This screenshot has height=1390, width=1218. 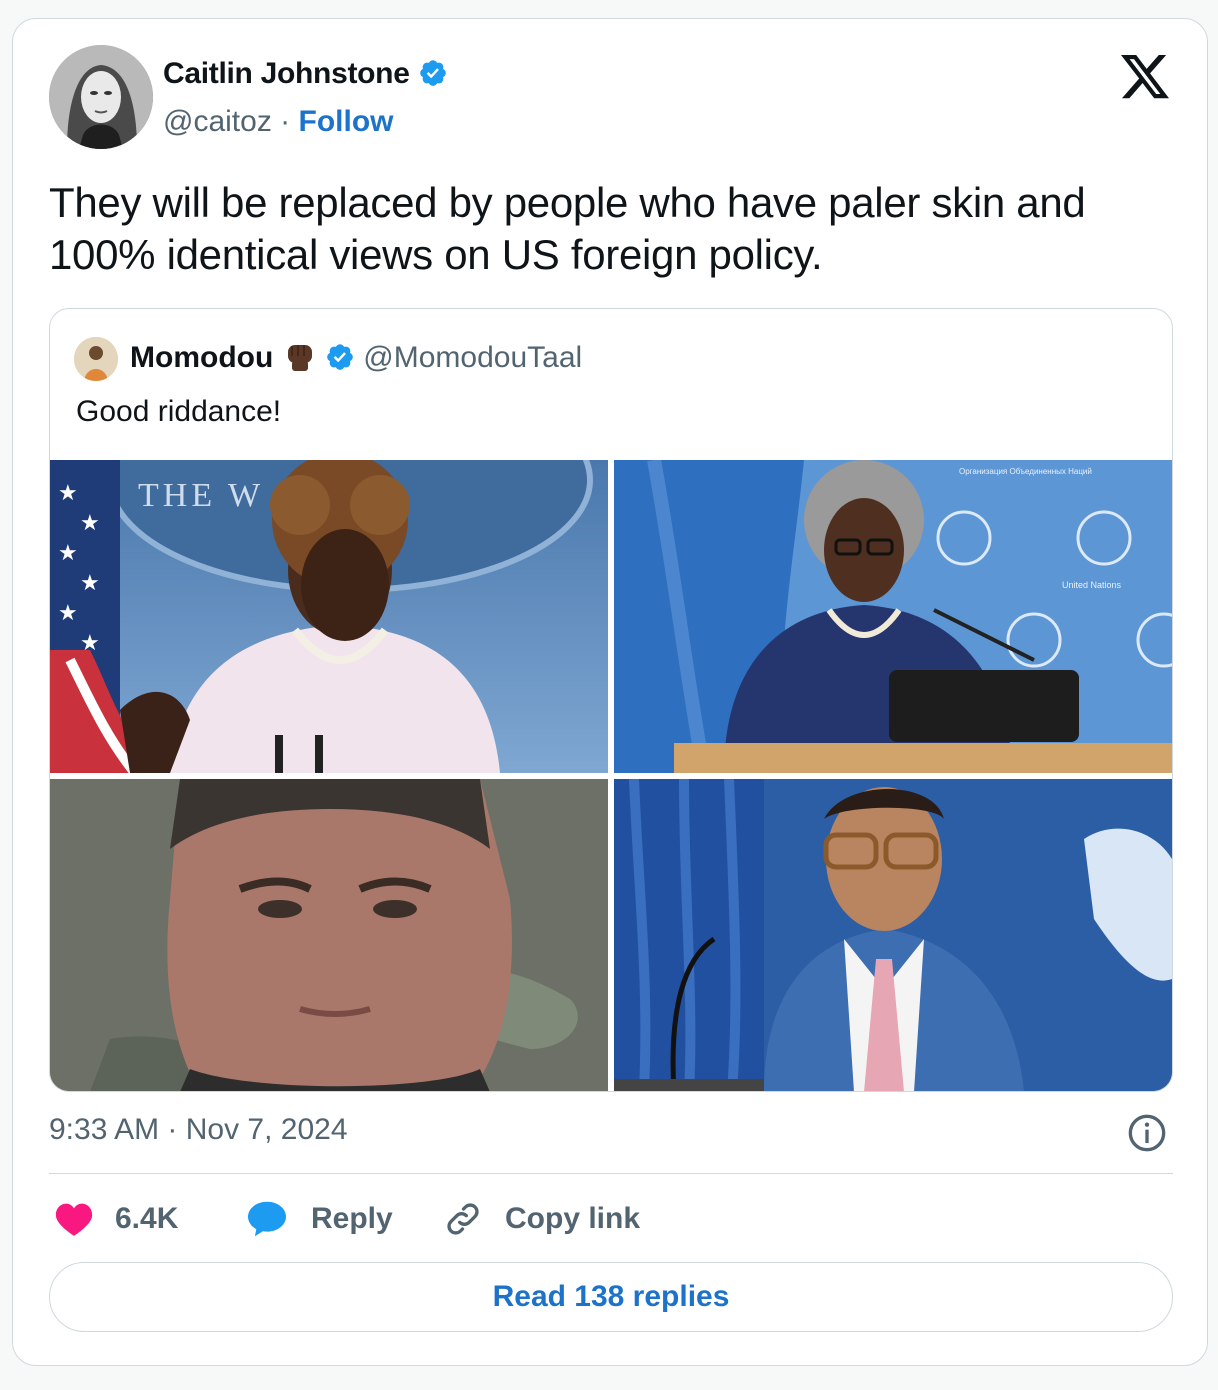 What do you see at coordinates (1147, 1135) in the screenshot?
I see `info-icon` at bounding box center [1147, 1135].